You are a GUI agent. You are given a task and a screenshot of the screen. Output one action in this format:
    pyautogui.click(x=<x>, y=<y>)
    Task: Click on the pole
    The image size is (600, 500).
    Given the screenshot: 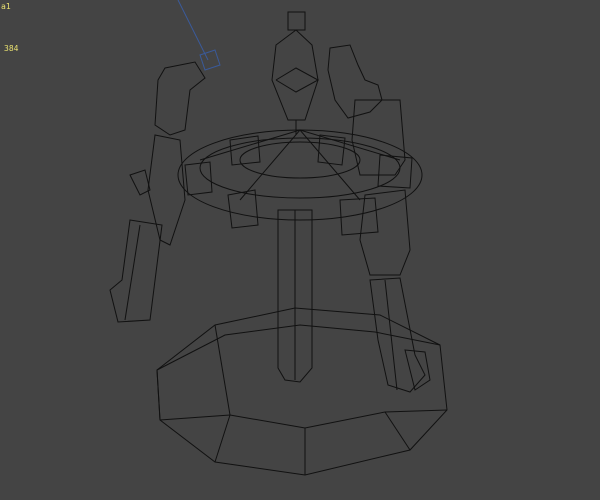 What is the action you would take?
    pyautogui.click(x=295, y=296)
    